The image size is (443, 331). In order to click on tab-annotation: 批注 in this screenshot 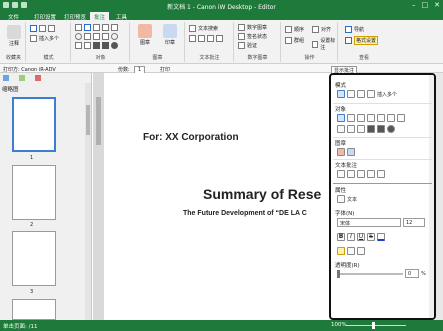, I will do `click(100, 16)`.